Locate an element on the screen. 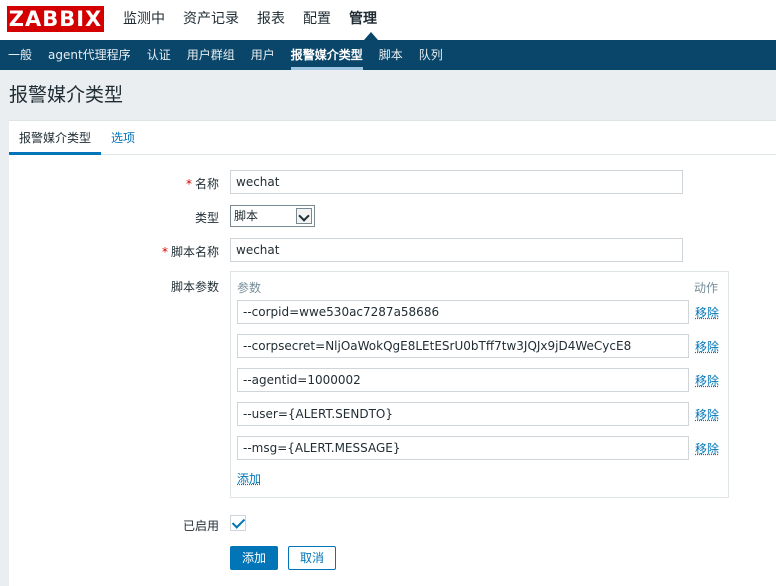 Image resolution: width=776 pixels, height=586 pixels. tab-bar: 报警媒介类型 选项 is located at coordinates (392, 138).